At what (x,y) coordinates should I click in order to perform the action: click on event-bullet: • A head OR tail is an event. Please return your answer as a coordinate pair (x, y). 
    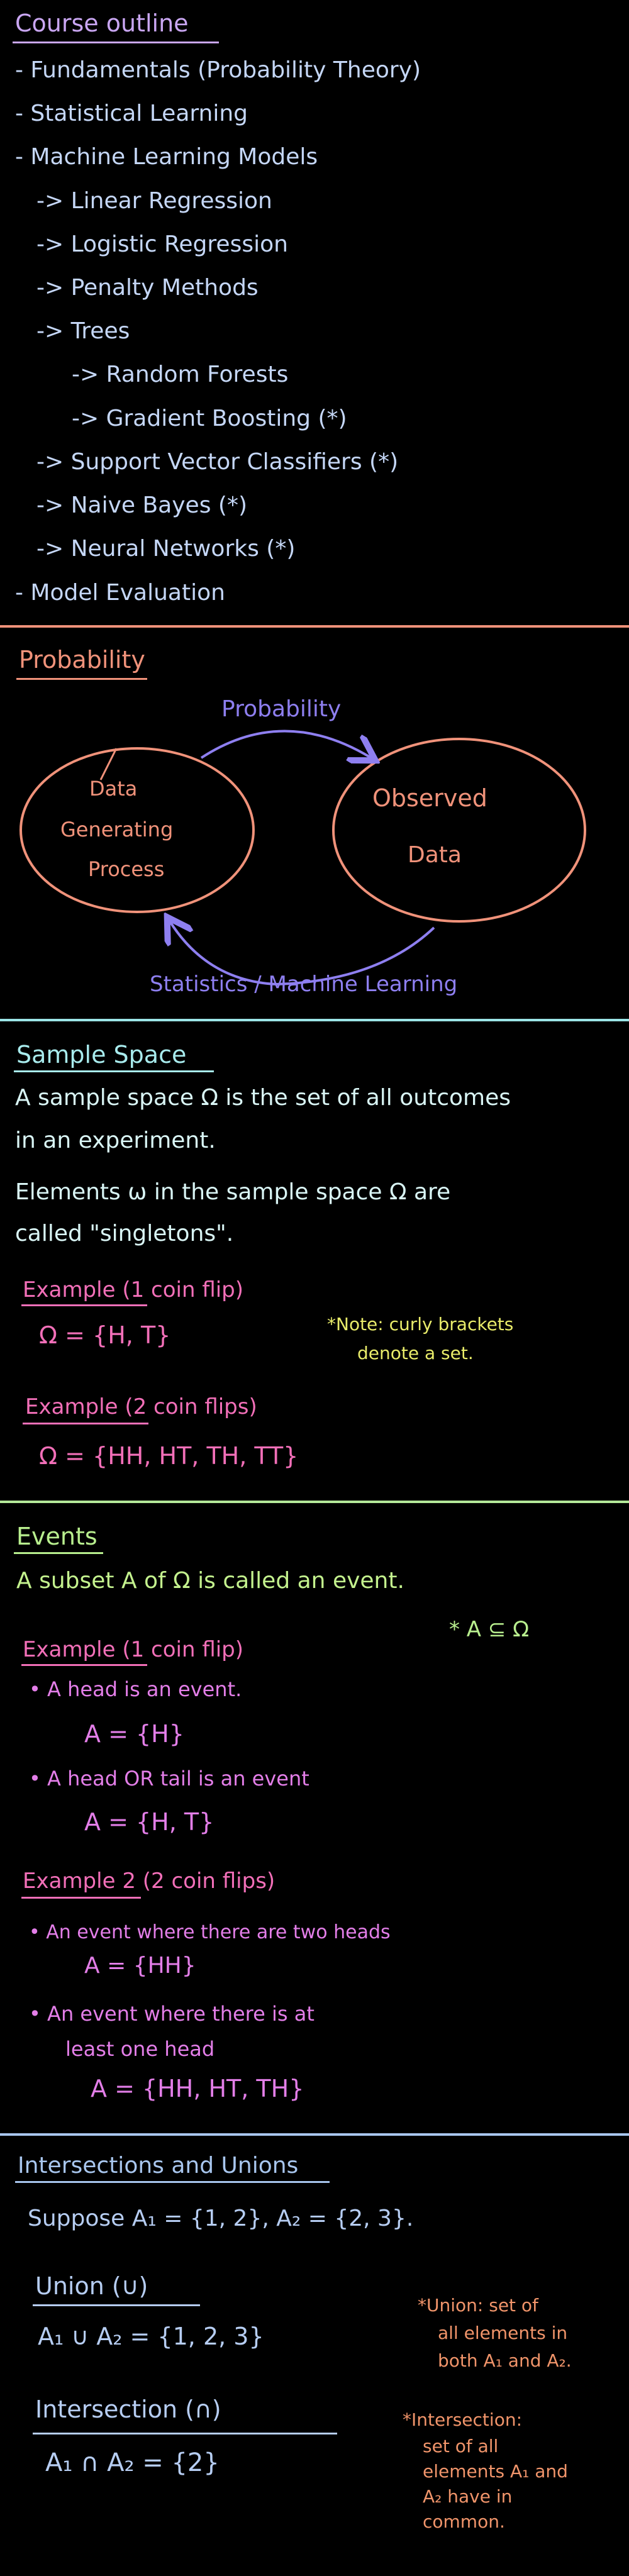
    Looking at the image, I should click on (169, 1778).